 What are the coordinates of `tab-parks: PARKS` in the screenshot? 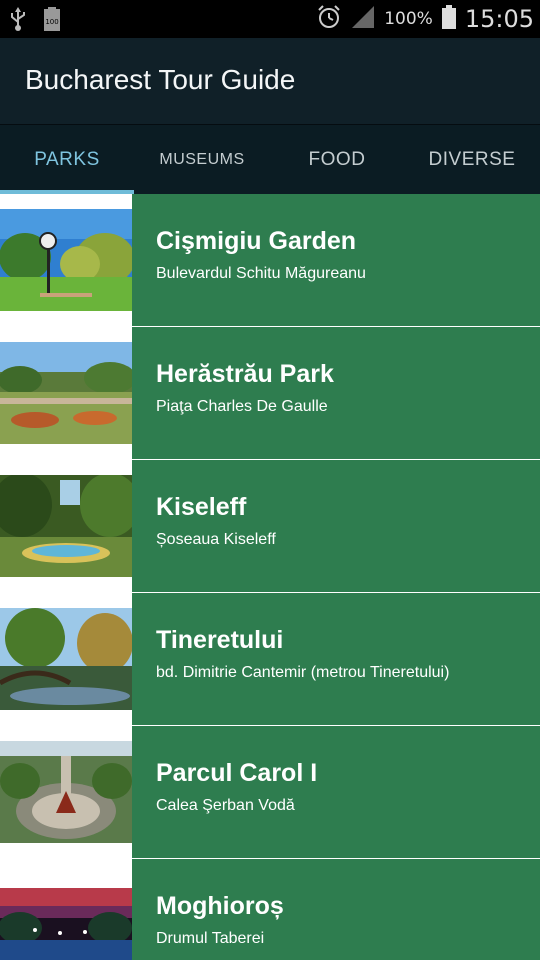 It's located at (67, 159).